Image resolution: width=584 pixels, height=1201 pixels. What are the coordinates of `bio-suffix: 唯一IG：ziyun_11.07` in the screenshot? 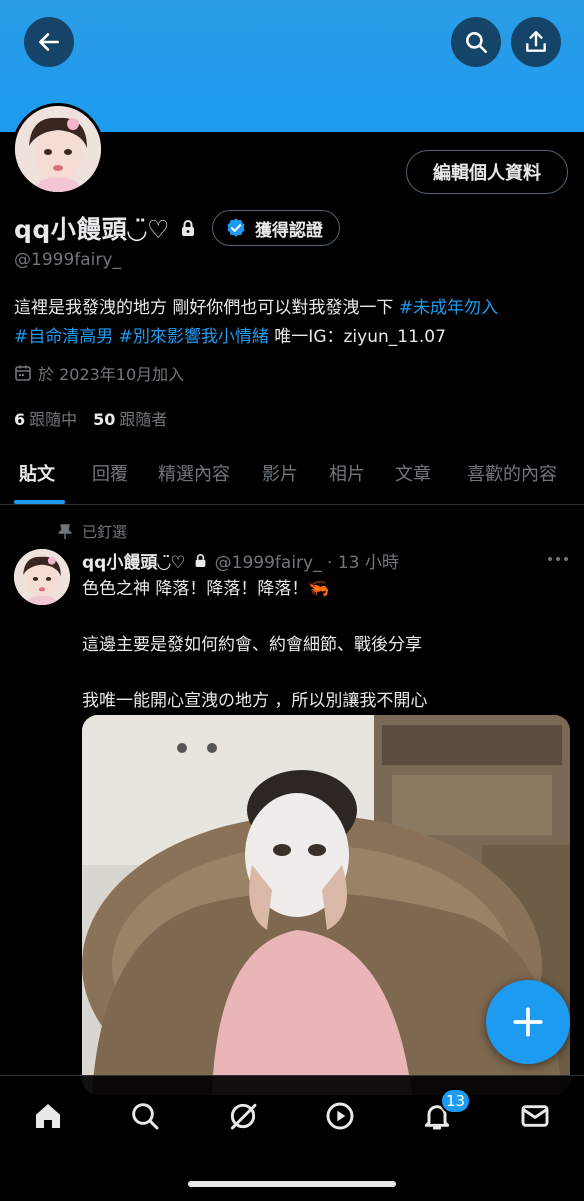 It's located at (357, 337).